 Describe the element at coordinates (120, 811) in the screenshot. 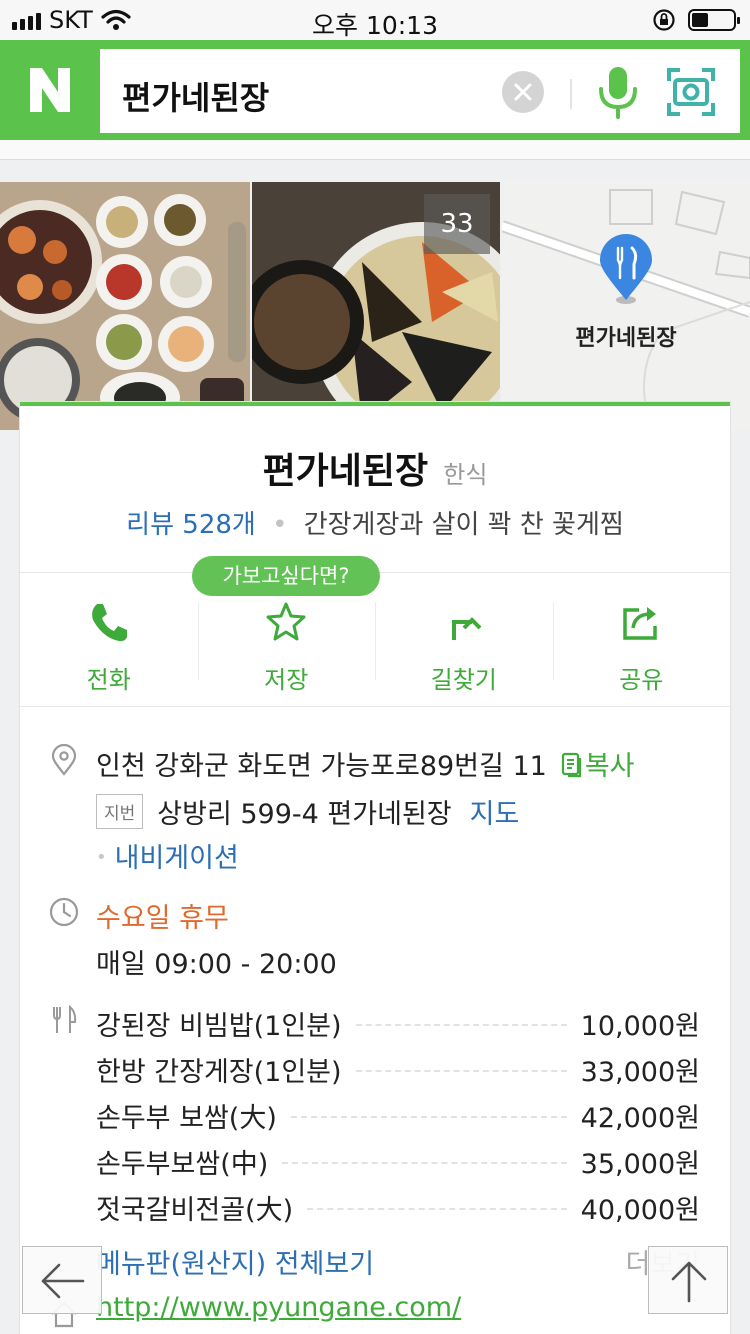

I see `jibun-tag: 지번` at that location.